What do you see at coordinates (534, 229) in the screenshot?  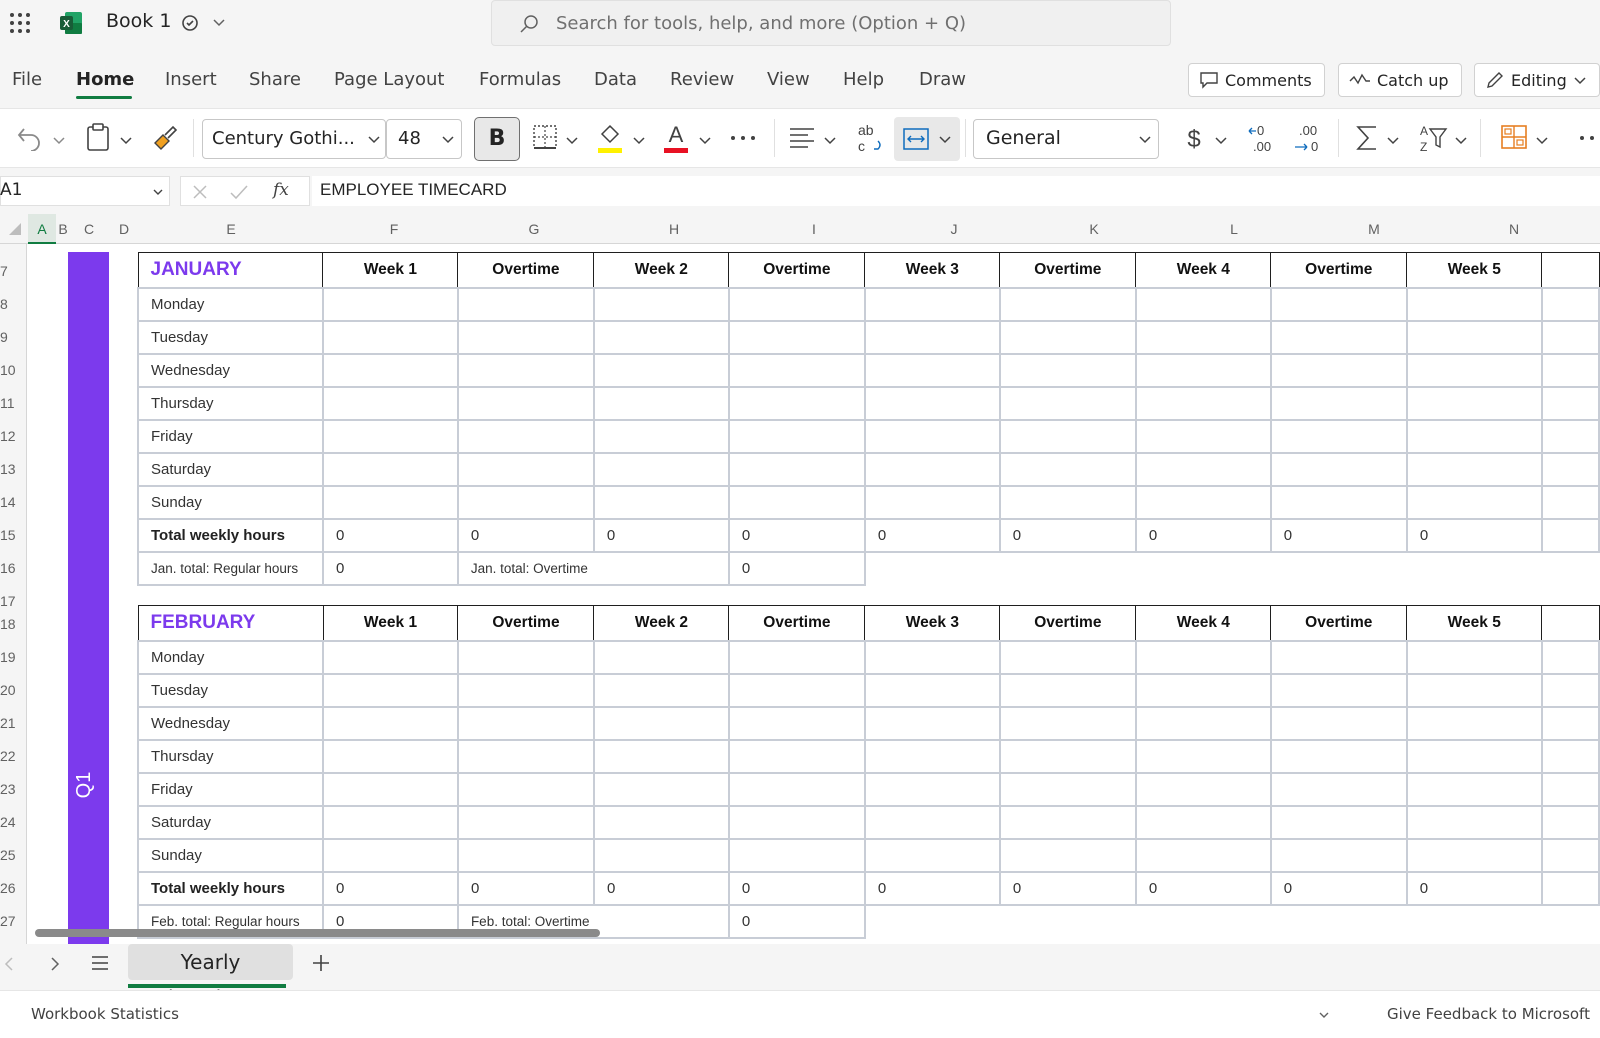 I see `column-header-g: G` at bounding box center [534, 229].